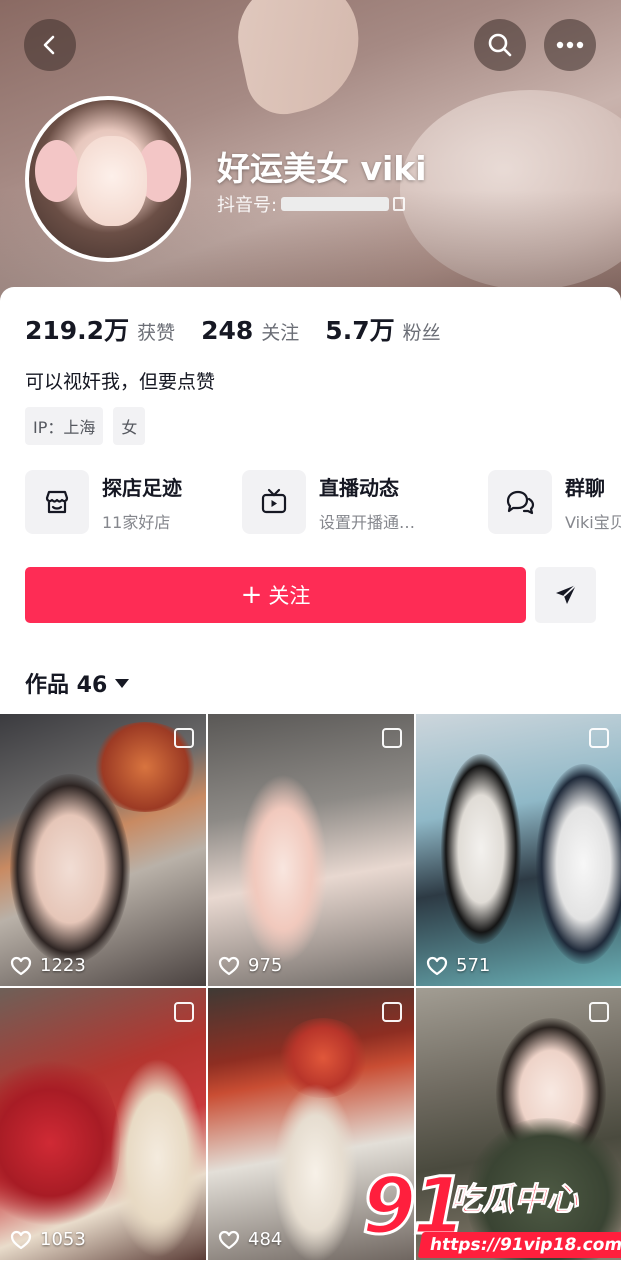 The image size is (621, 1280). What do you see at coordinates (103, 850) in the screenshot?
I see `video-tile: 1223` at bounding box center [103, 850].